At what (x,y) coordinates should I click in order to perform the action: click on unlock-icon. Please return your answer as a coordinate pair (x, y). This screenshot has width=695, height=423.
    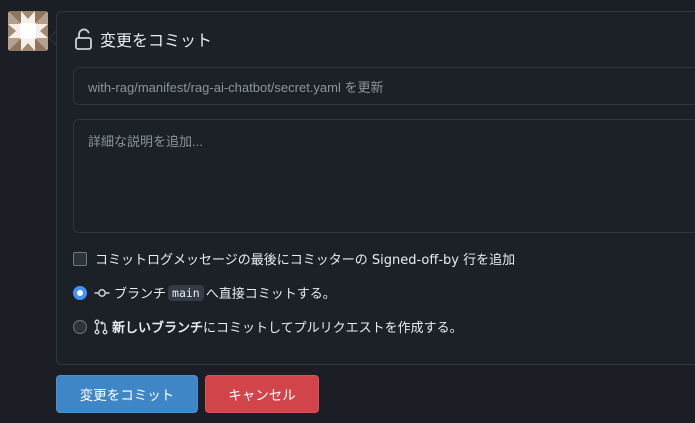
    Looking at the image, I should click on (84, 39).